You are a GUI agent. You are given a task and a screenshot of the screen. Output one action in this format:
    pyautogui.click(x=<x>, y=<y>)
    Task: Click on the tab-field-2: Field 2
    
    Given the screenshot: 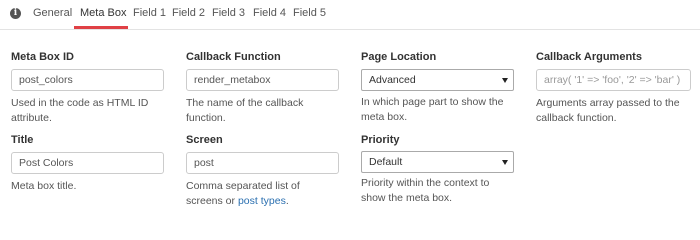 What is the action you would take?
    pyautogui.click(x=188, y=14)
    